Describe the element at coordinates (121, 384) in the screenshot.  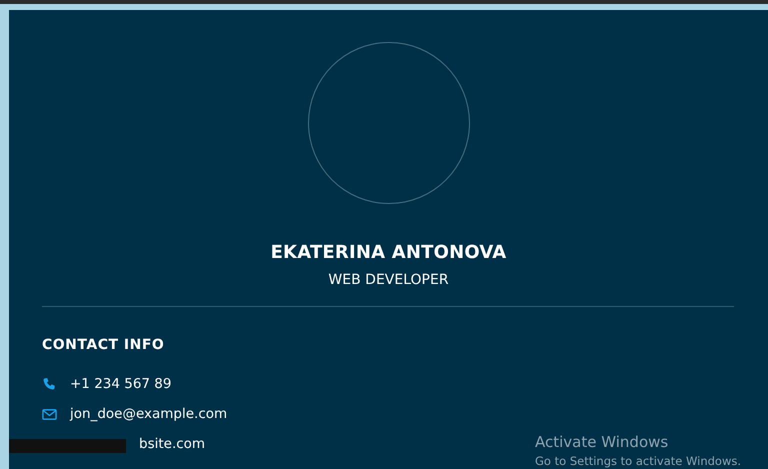
I see `contact-text: +1 234 567 89` at that location.